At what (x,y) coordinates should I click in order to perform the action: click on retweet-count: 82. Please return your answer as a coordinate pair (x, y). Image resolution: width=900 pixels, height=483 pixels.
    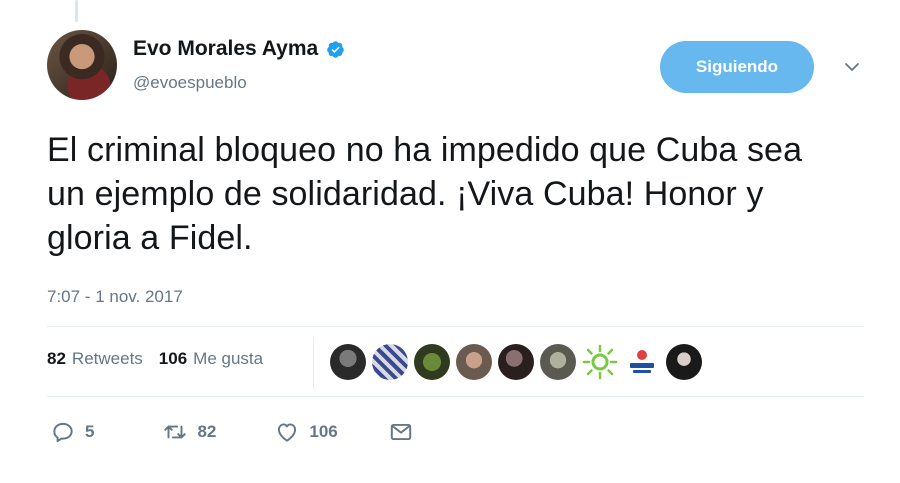
    Looking at the image, I should click on (207, 431).